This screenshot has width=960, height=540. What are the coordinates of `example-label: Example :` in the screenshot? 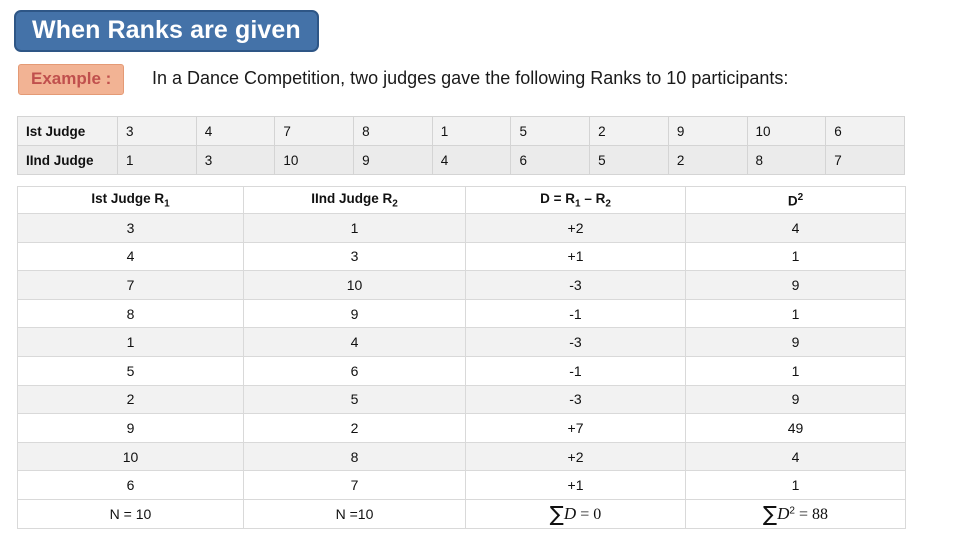 It's located at (71, 79).